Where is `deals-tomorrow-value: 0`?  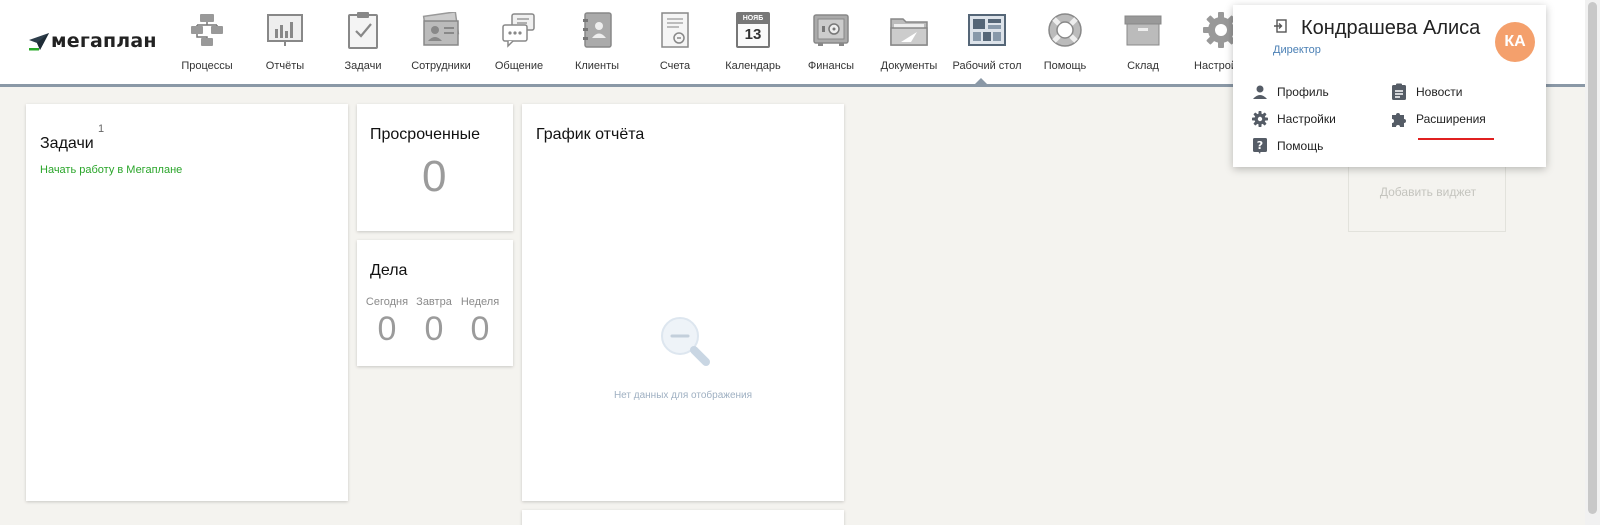 deals-tomorrow-value: 0 is located at coordinates (434, 329).